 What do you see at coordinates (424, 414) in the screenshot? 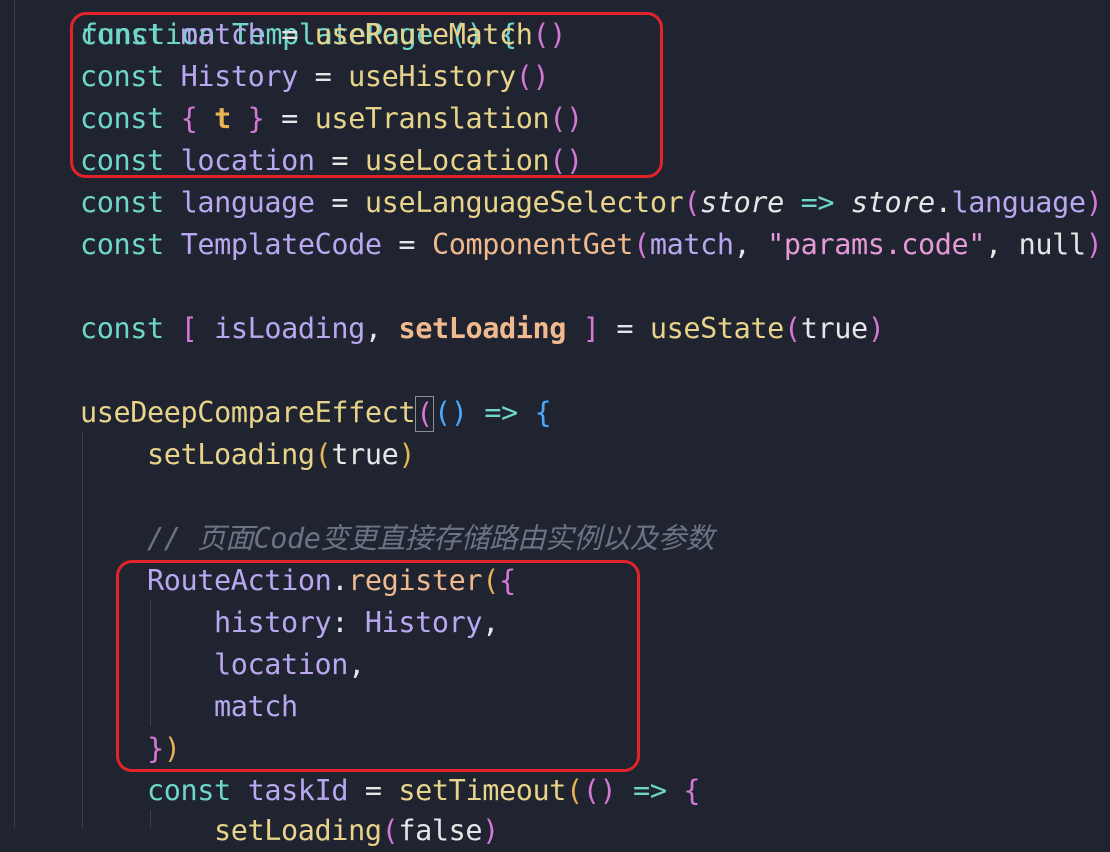
I see `matched-paren: (` at bounding box center [424, 414].